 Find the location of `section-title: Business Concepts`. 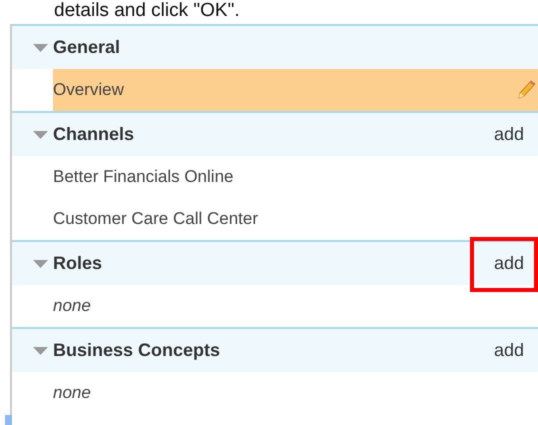

section-title: Business Concepts is located at coordinates (136, 350).